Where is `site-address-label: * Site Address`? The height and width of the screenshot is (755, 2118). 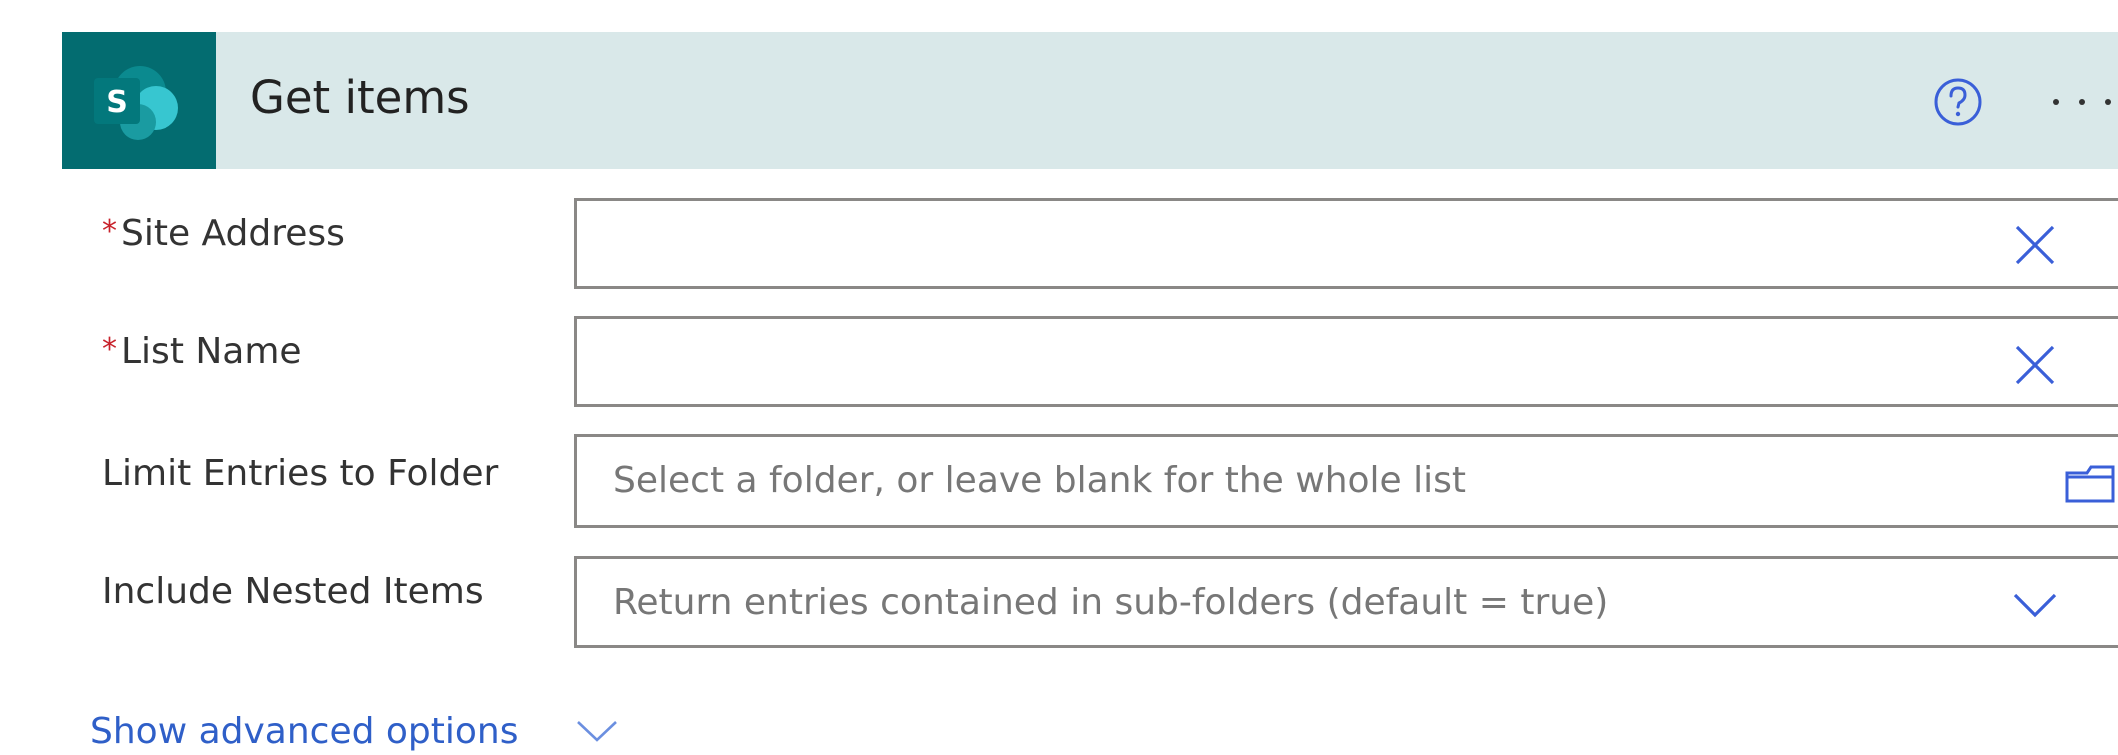
site-address-label: * Site Address is located at coordinates (223, 235).